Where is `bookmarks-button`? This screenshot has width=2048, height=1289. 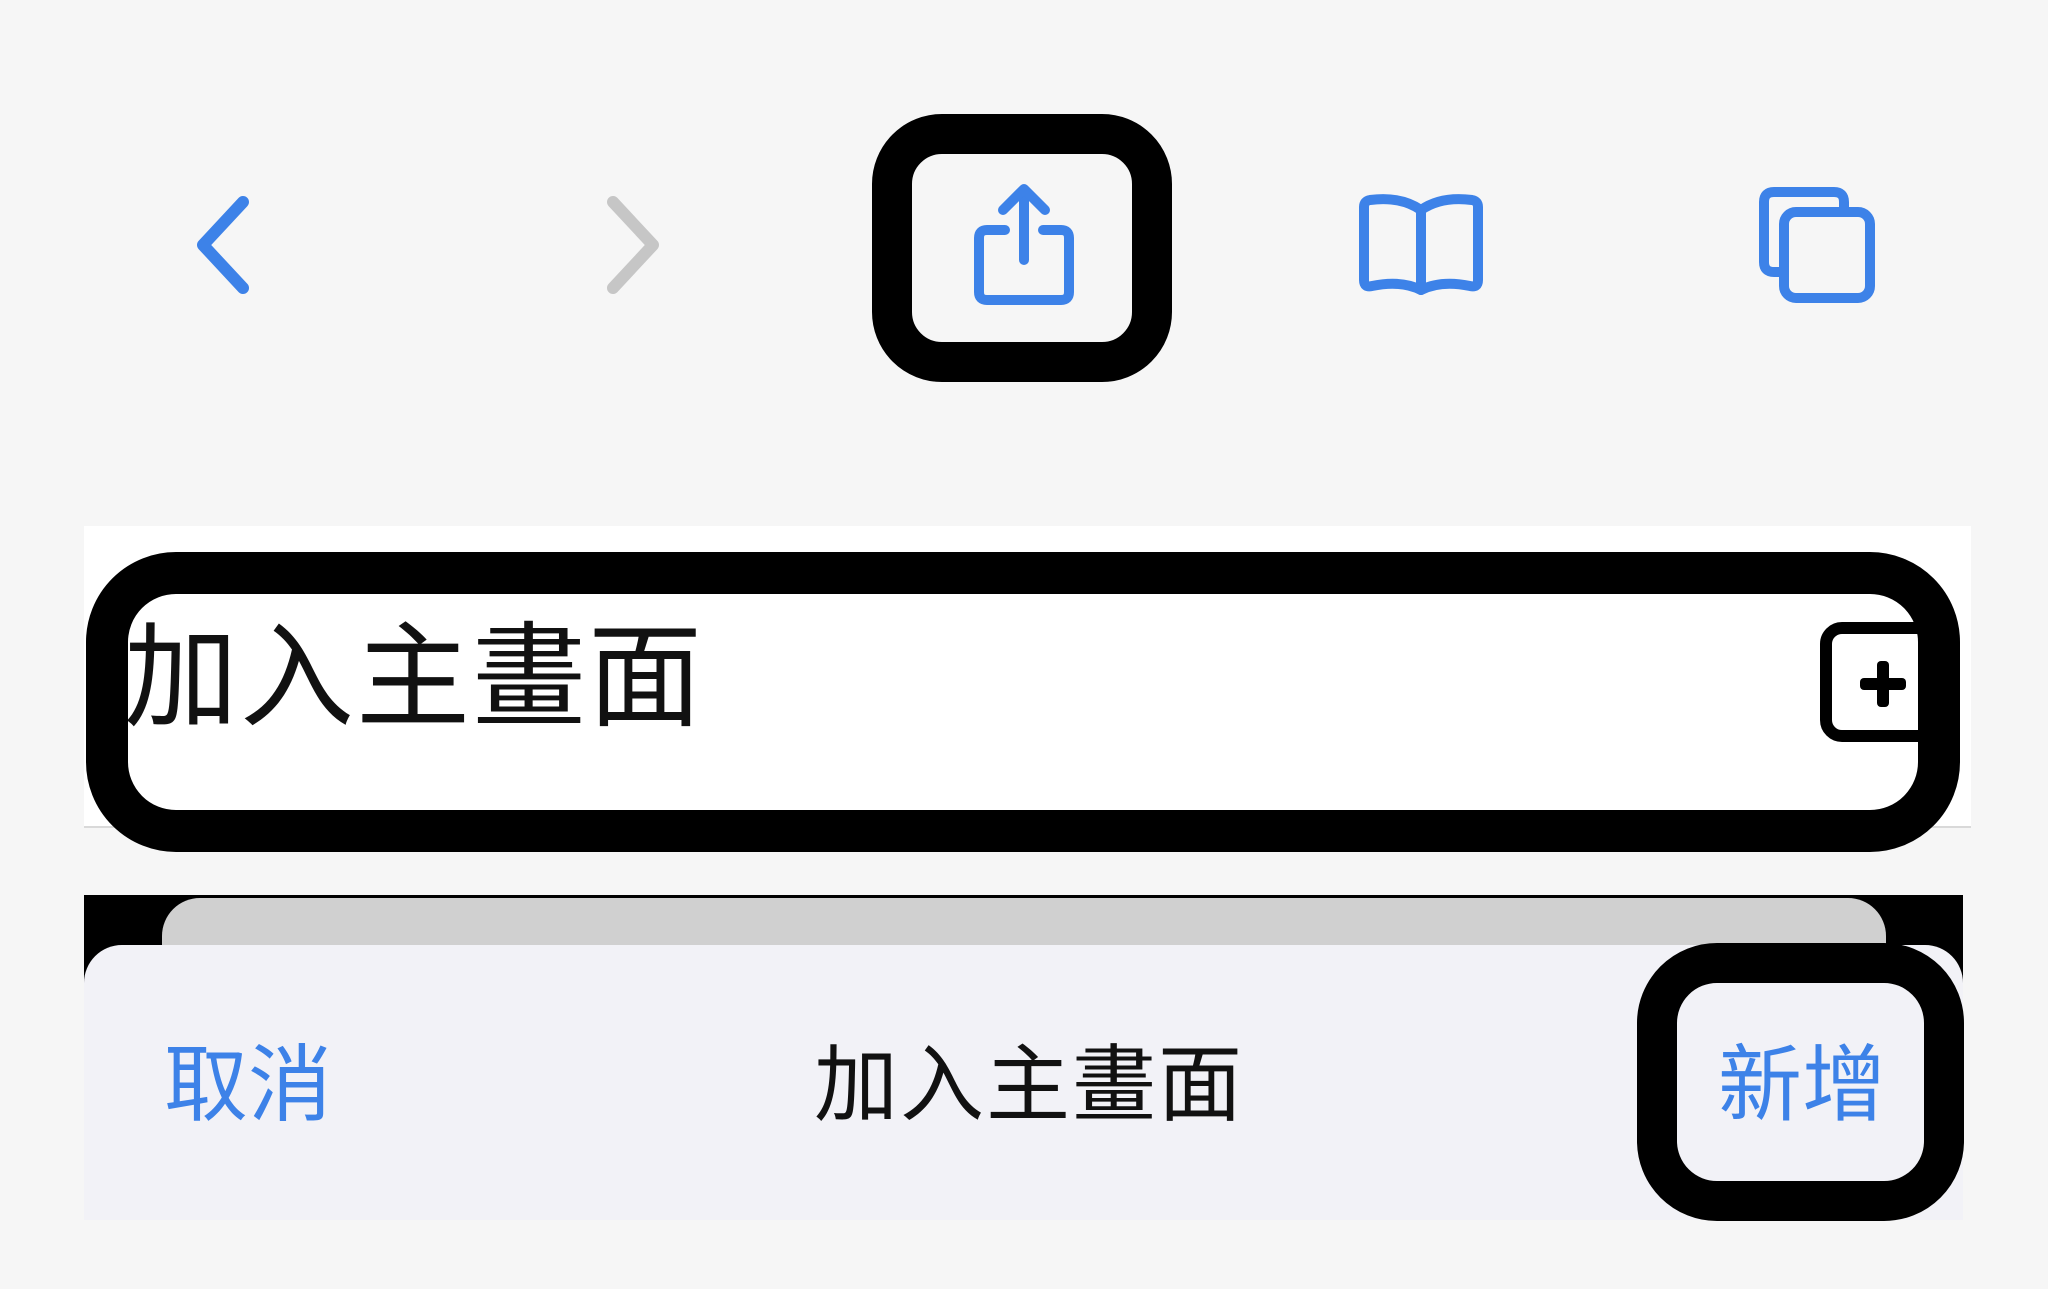
bookmarks-button is located at coordinates (1421, 245).